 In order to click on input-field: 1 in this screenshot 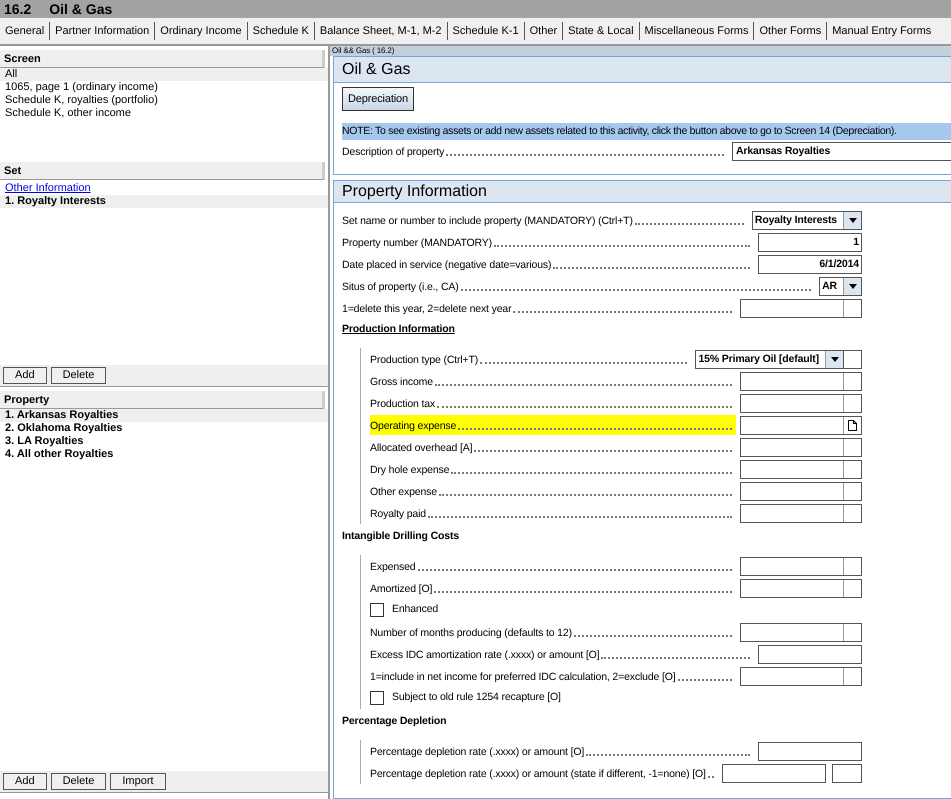, I will do `click(810, 242)`.